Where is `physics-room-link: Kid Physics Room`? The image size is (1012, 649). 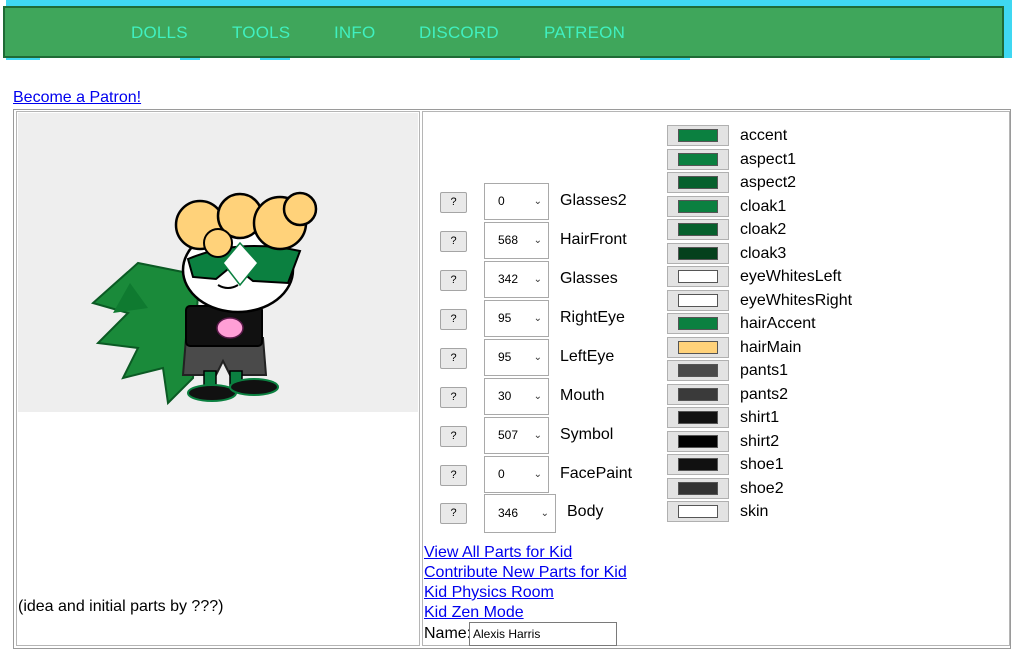 physics-room-link: Kid Physics Room is located at coordinates (489, 593).